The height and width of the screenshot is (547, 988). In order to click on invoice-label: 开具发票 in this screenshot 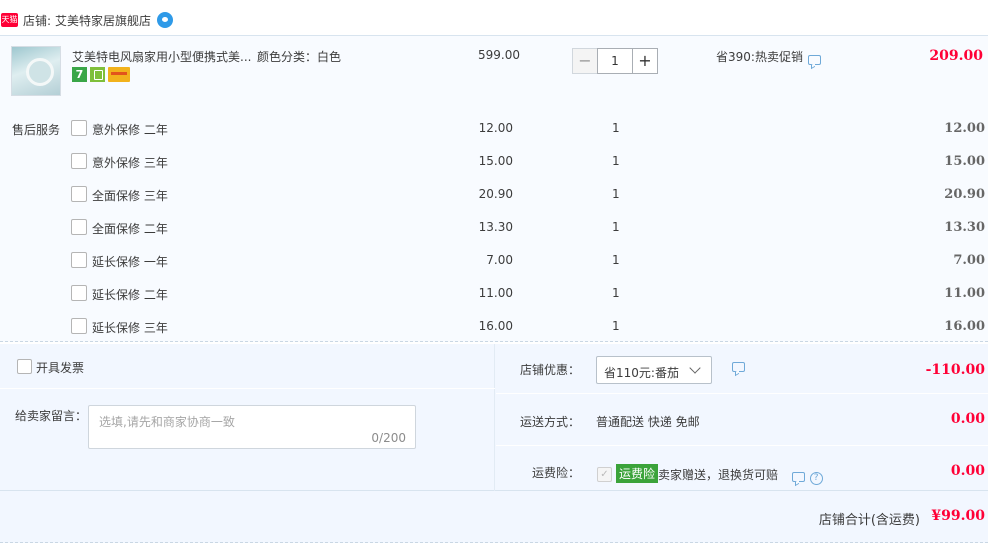, I will do `click(60, 367)`.